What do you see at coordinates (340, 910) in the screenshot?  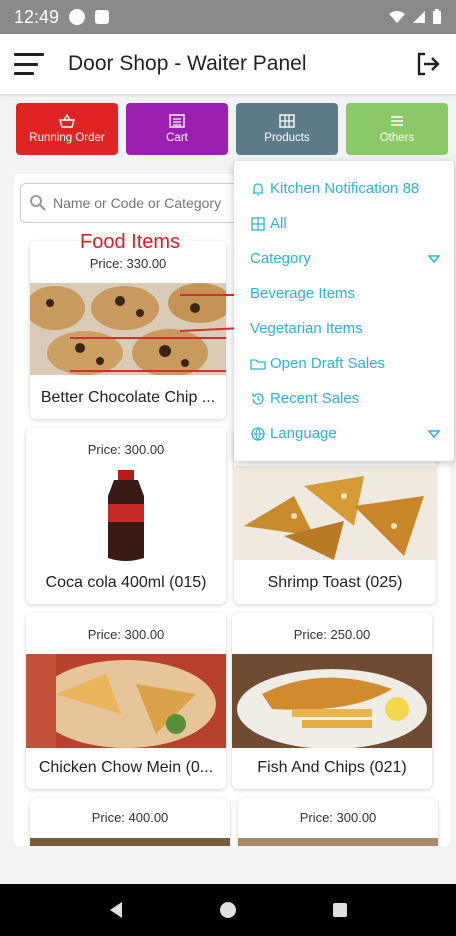 I see `recents-icon` at bounding box center [340, 910].